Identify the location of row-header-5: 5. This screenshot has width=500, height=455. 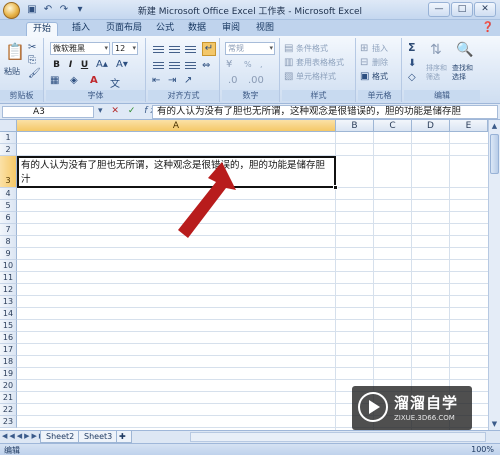
(8, 206).